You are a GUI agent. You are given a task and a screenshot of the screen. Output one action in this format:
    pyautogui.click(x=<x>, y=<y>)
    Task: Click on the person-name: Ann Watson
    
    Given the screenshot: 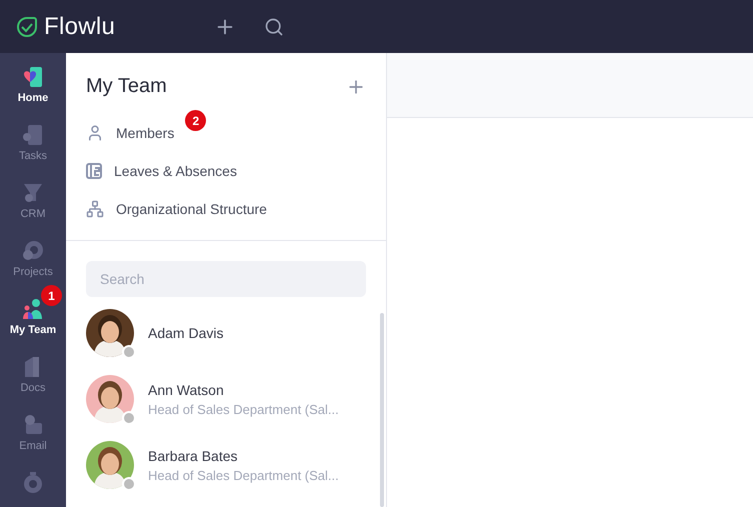 What is the action you would take?
    pyautogui.click(x=243, y=390)
    